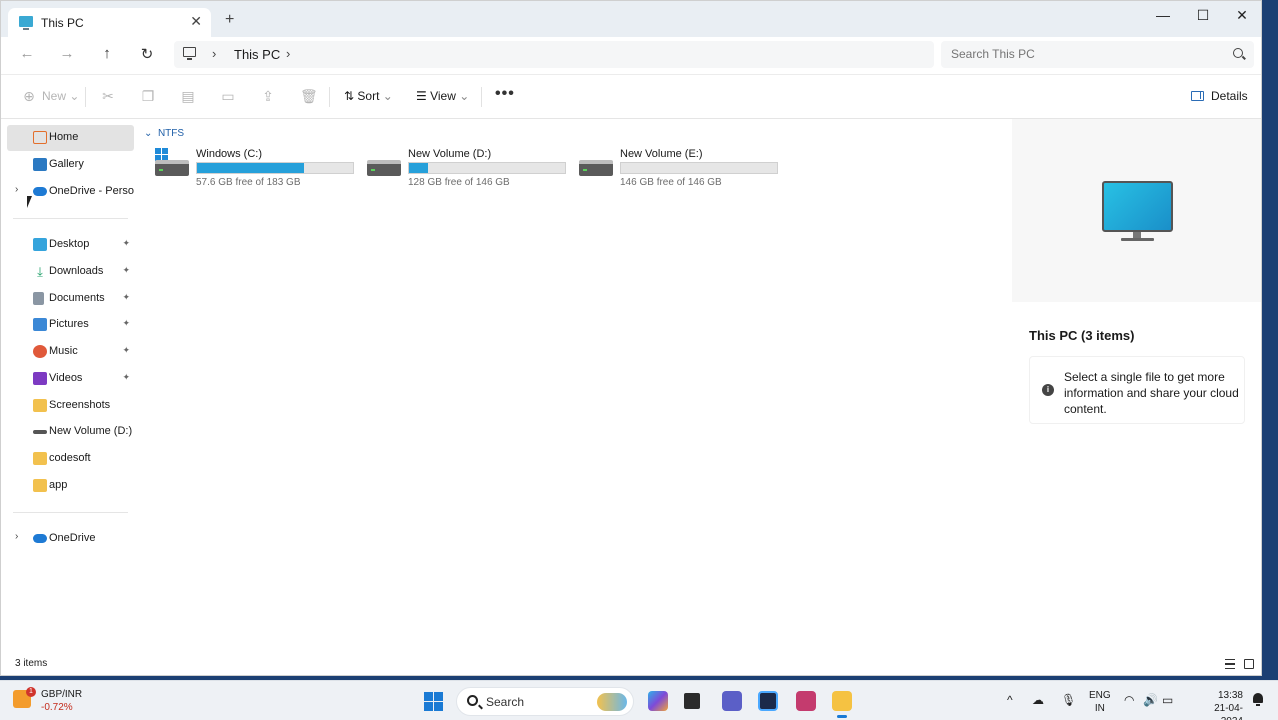 This screenshot has width=1278, height=720. What do you see at coordinates (699, 168) in the screenshot?
I see `drive-usage-bar` at bounding box center [699, 168].